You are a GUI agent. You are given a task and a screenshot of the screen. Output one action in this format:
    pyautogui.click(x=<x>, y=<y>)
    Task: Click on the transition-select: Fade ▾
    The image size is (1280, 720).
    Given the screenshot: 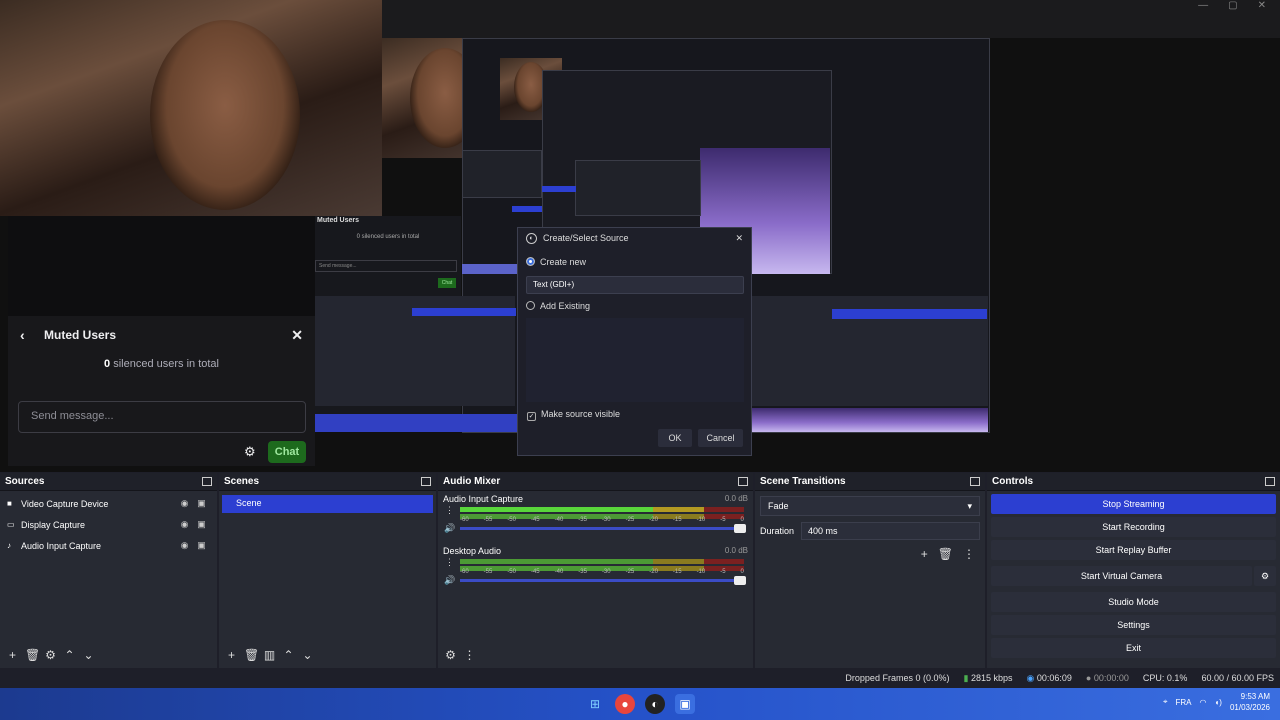 What is the action you would take?
    pyautogui.click(x=870, y=506)
    